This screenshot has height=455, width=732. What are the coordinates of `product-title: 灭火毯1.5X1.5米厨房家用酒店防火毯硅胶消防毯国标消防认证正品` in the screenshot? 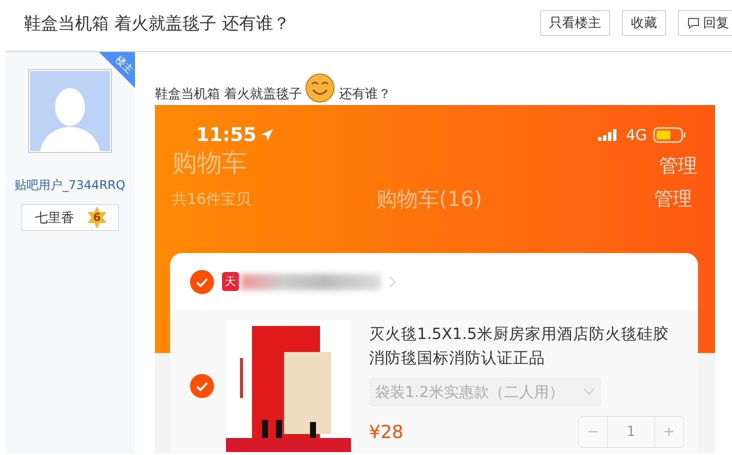 It's located at (526, 346).